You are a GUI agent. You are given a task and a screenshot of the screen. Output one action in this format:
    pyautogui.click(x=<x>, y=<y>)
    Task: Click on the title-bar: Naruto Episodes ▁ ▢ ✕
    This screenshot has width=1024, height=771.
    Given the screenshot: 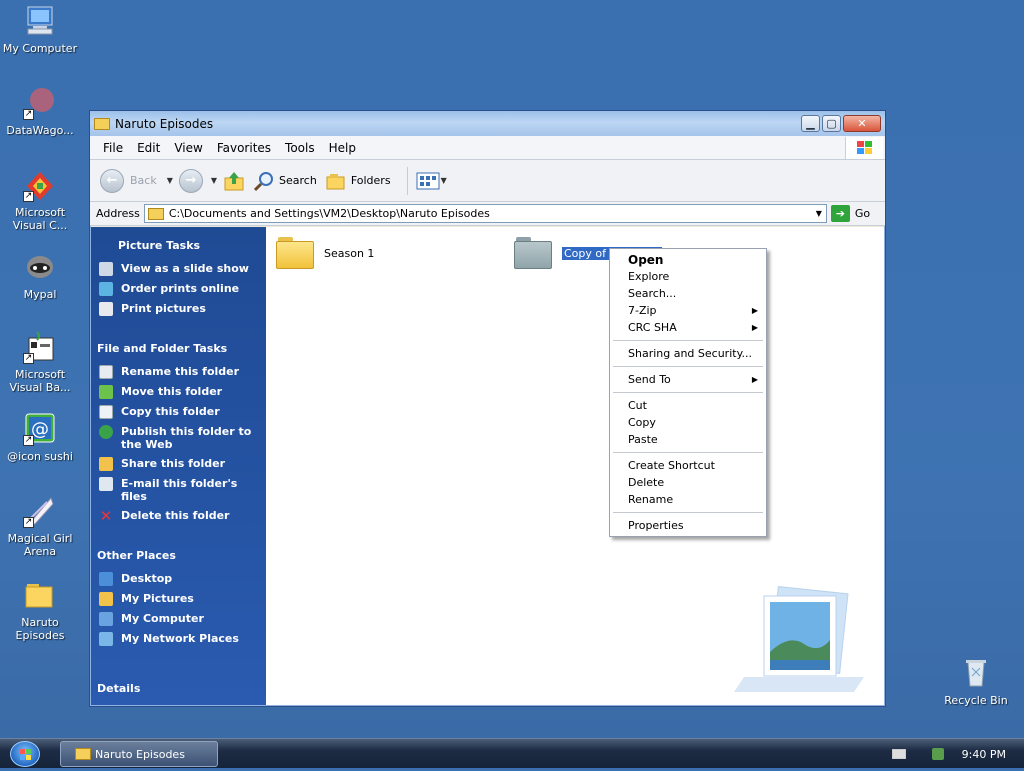 What is the action you would take?
    pyautogui.click(x=487, y=123)
    